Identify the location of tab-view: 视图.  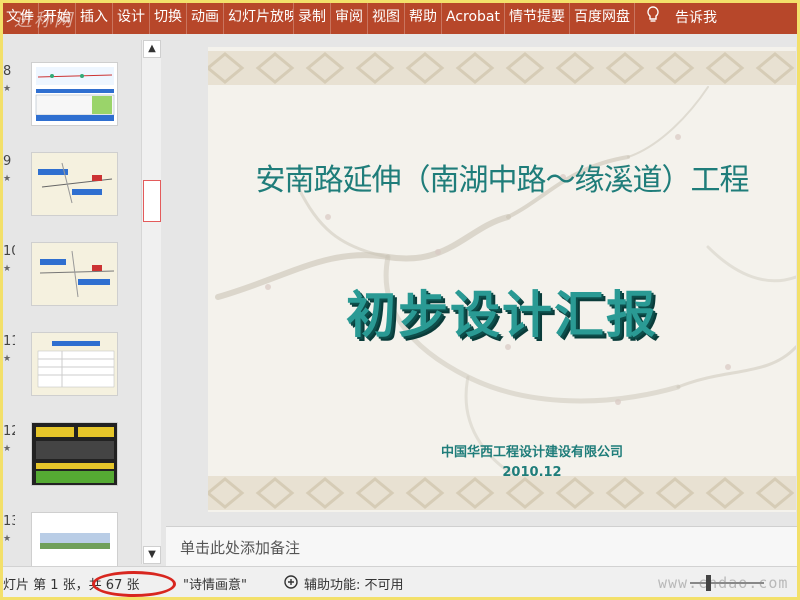
(386, 17).